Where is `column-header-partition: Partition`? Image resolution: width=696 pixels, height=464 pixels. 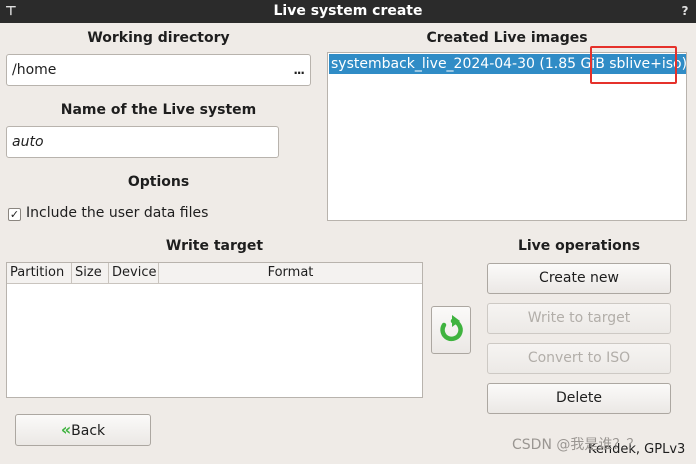
column-header-partition: Partition is located at coordinates (39, 273).